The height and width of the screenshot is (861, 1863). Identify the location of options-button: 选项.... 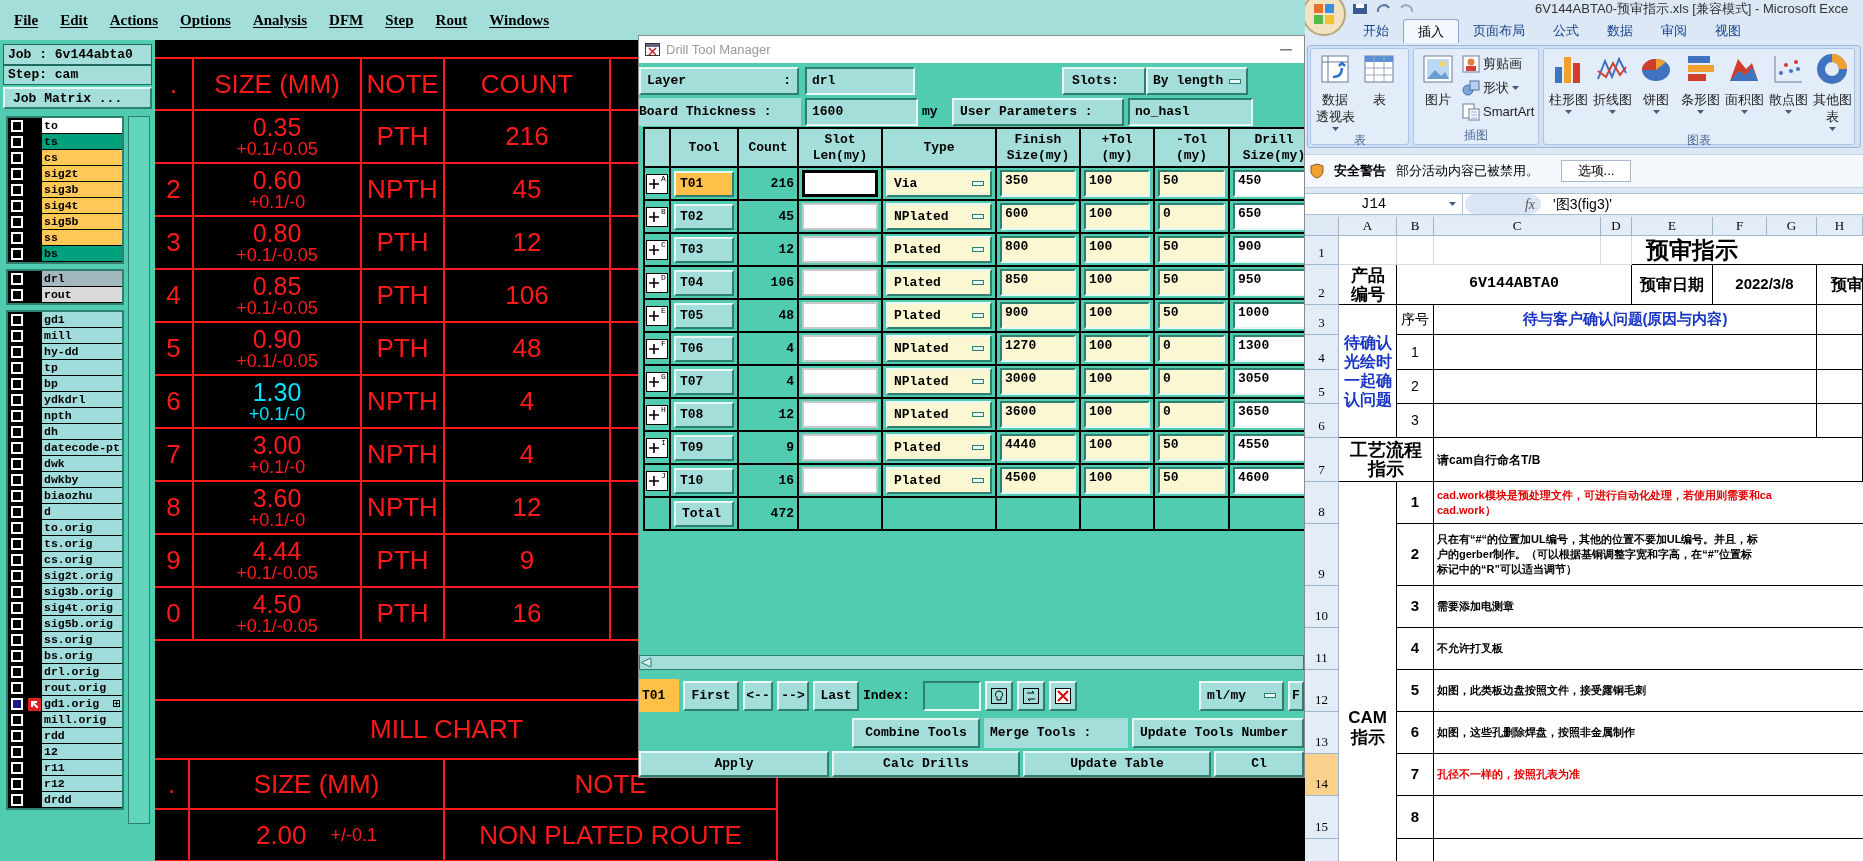
(1596, 171).